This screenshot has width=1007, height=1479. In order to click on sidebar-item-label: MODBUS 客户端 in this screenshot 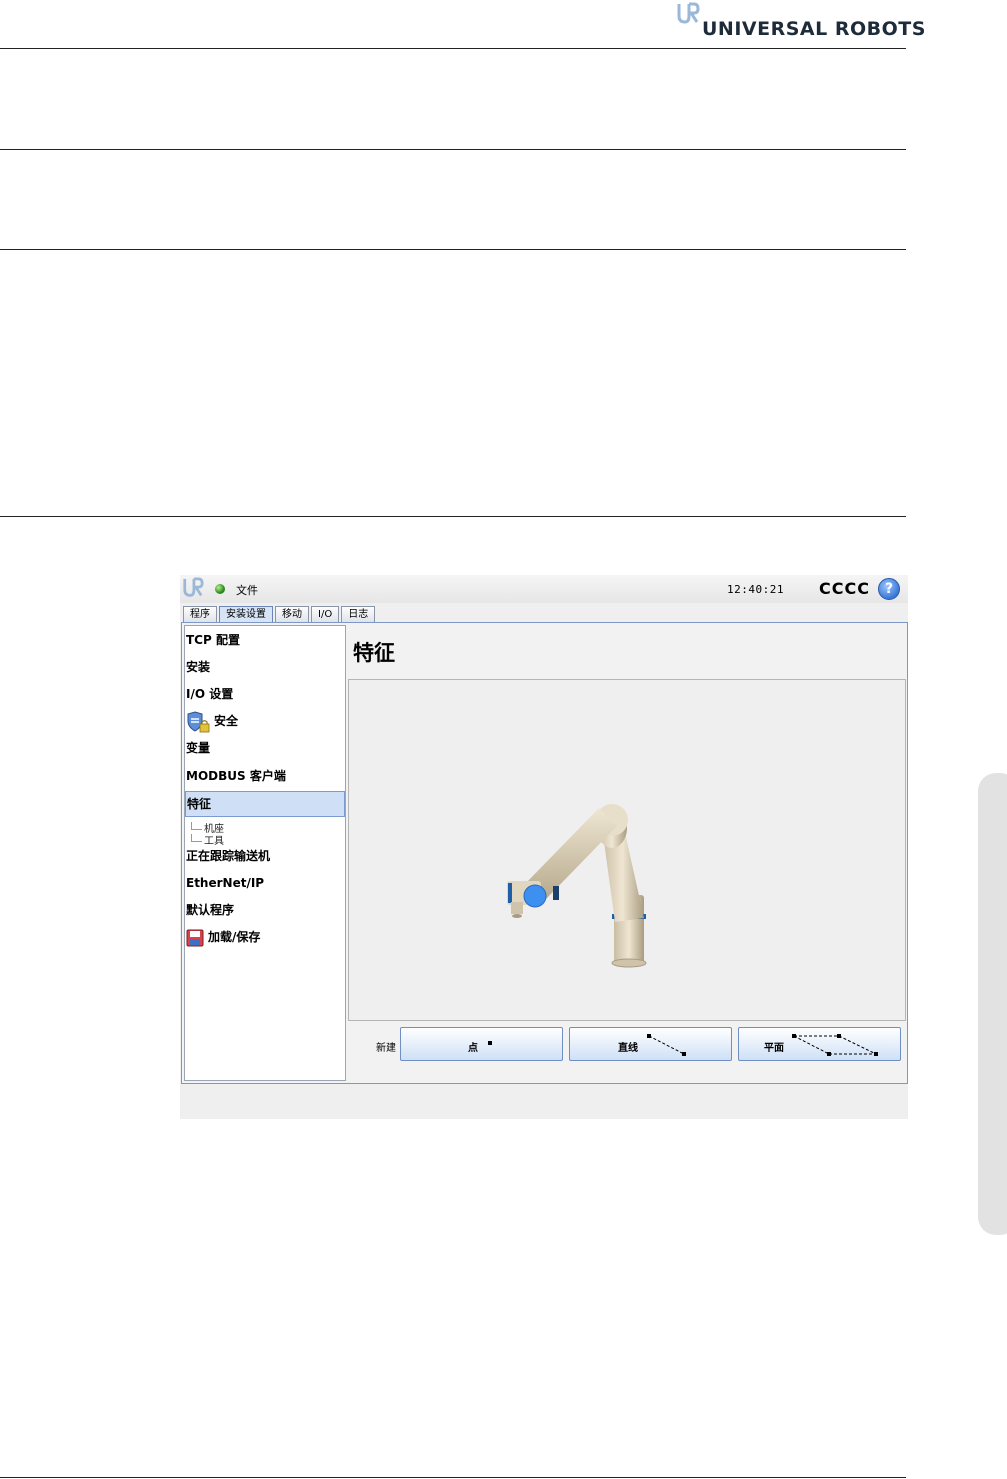, I will do `click(236, 776)`.